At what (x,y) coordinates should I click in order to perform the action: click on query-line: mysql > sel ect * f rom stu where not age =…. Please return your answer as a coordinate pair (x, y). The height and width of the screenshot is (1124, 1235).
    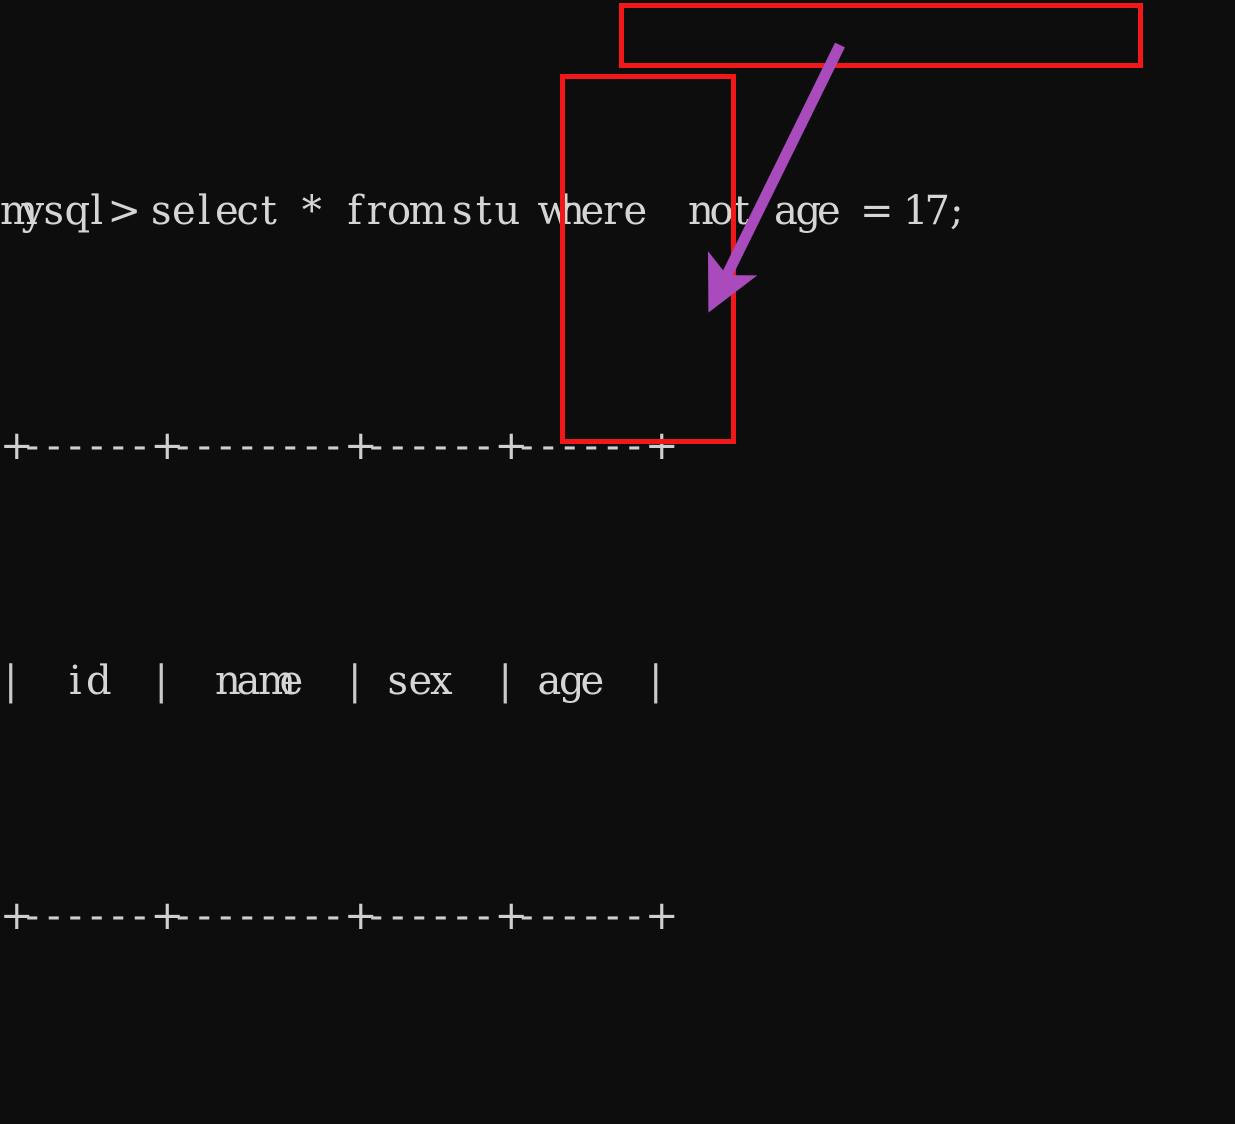
    Looking at the image, I should click on (617, 211).